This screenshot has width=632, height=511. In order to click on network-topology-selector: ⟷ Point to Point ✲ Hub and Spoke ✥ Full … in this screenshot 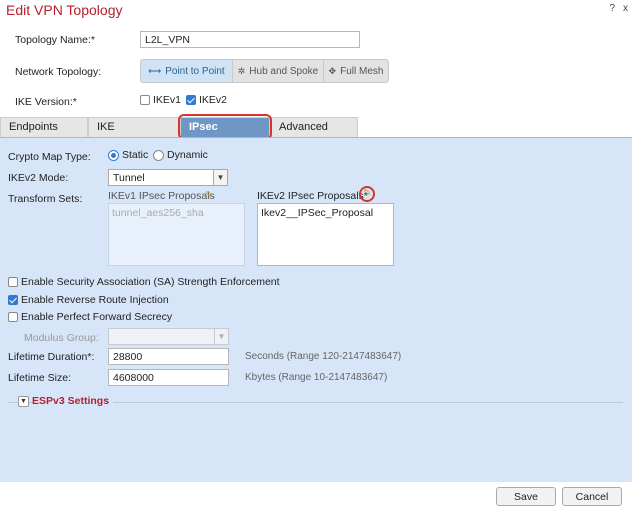, I will do `click(264, 71)`.